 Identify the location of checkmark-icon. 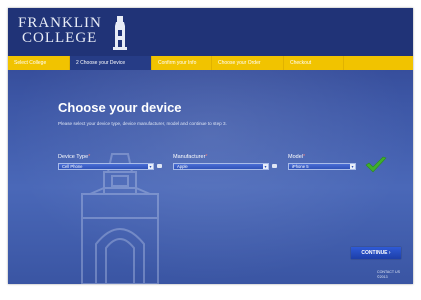
(376, 164).